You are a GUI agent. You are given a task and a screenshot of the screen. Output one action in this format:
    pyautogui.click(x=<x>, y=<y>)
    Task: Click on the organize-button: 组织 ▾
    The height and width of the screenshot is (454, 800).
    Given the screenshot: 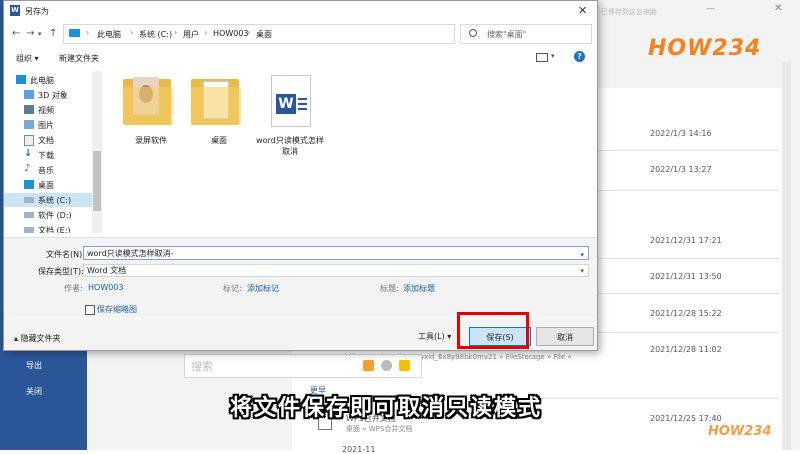 What is the action you would take?
    pyautogui.click(x=27, y=58)
    